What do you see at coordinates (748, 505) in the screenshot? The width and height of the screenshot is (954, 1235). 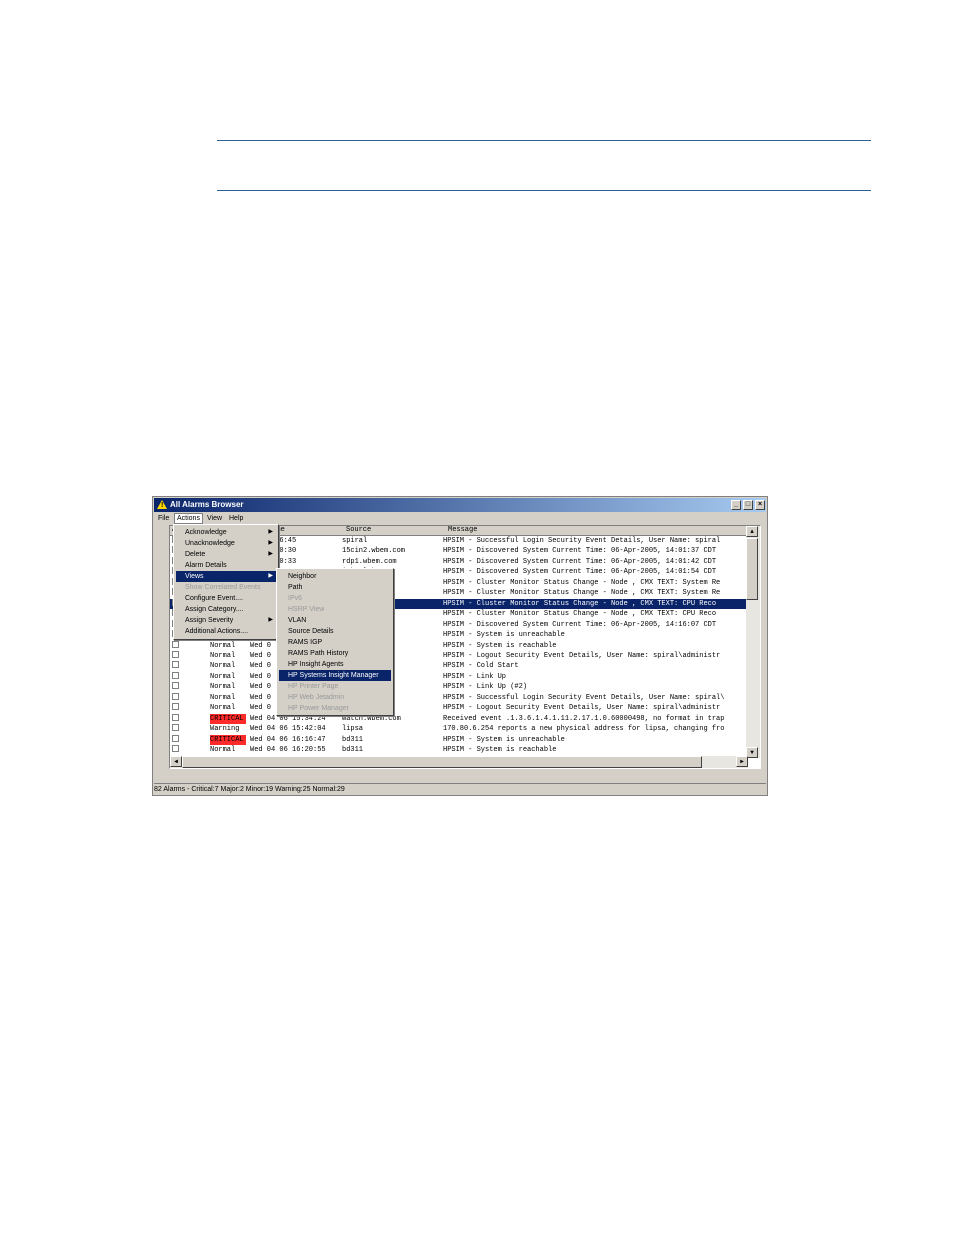 I see `maximize-button: □` at bounding box center [748, 505].